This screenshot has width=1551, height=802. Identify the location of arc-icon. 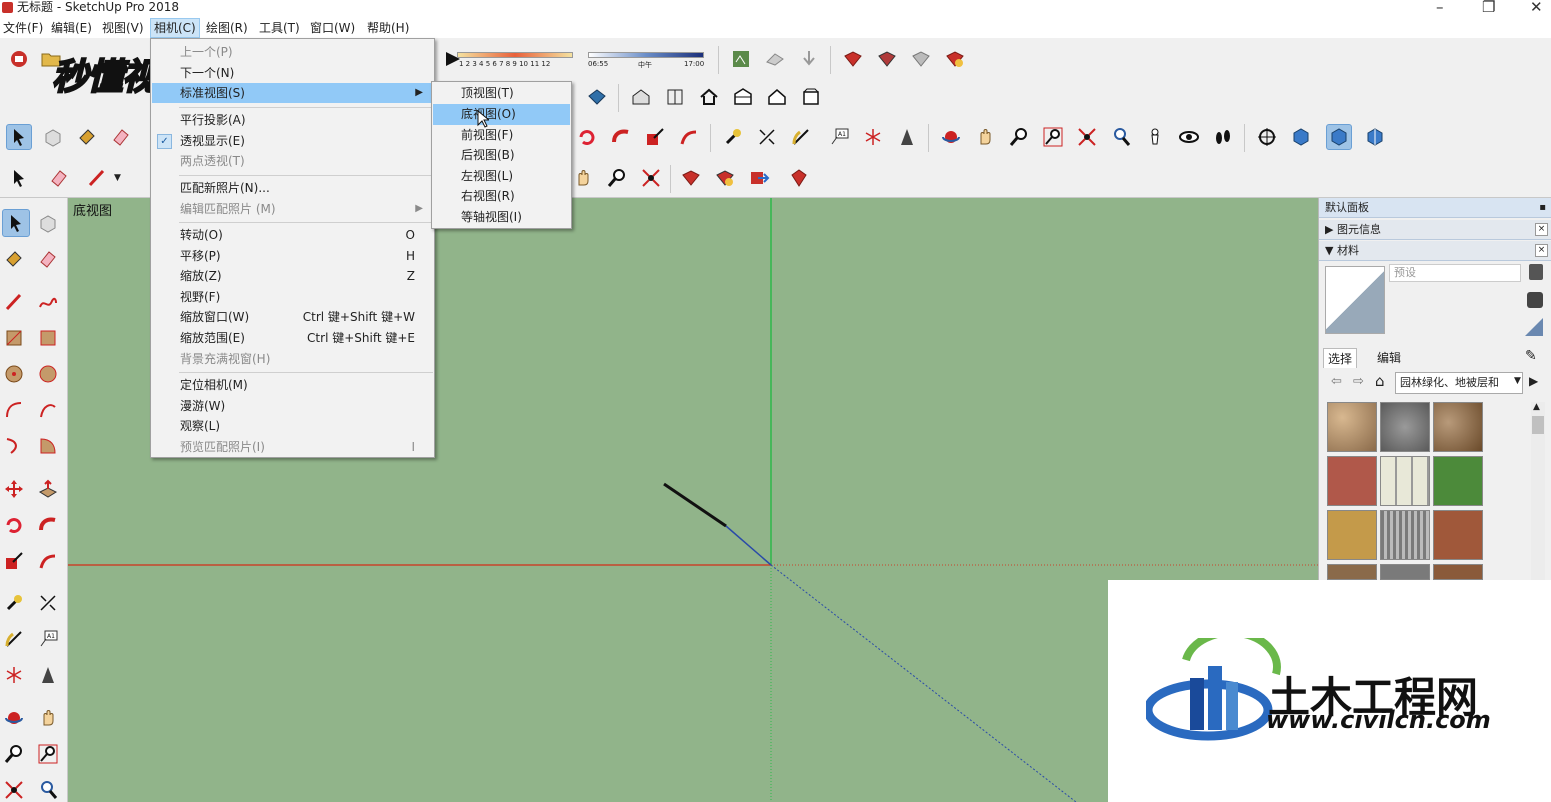
(14, 410).